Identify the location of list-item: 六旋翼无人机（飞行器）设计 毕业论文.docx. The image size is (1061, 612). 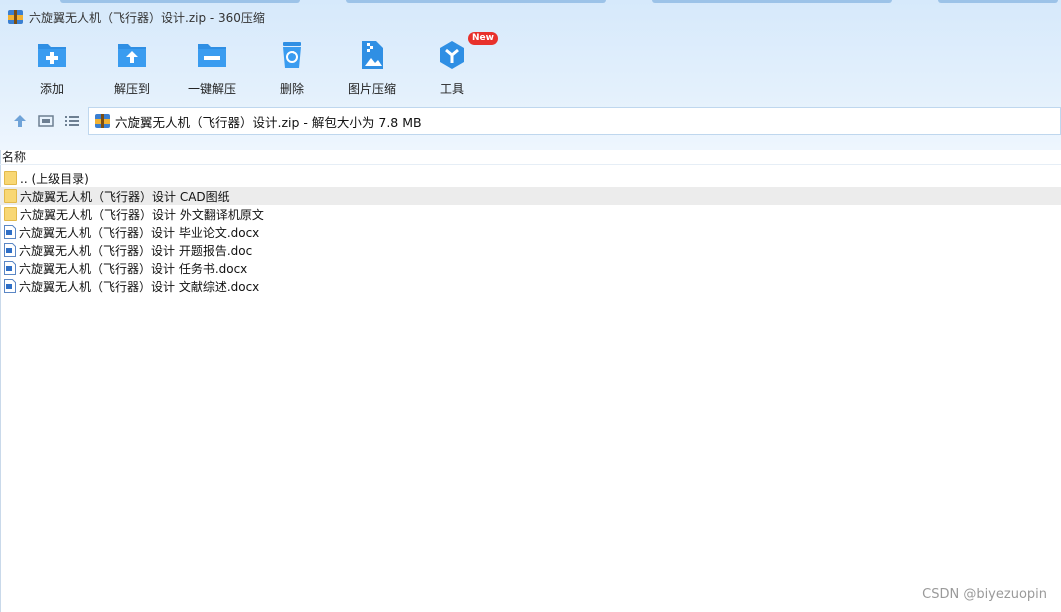
(530, 232).